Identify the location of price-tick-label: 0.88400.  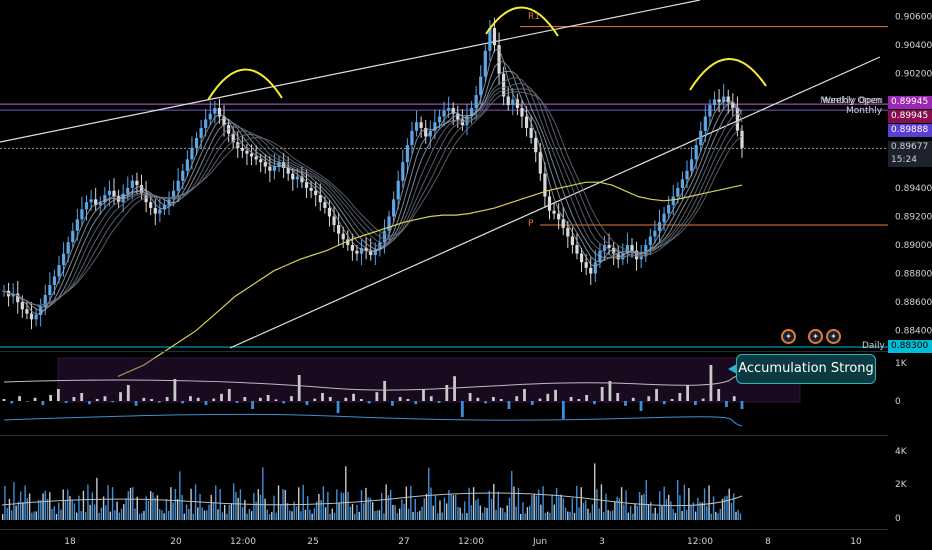
(913, 332).